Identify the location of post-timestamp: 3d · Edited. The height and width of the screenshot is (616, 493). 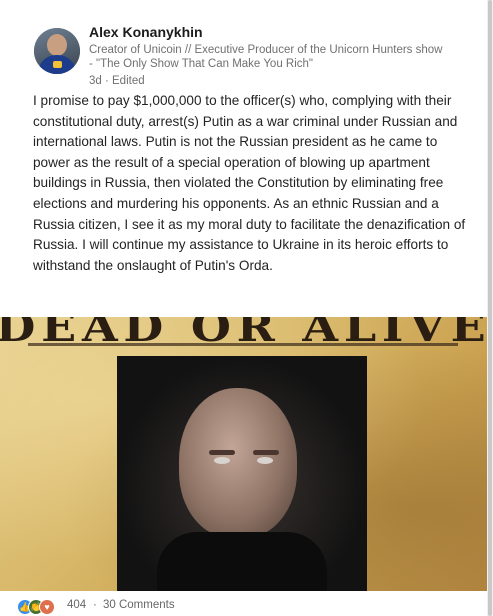
(117, 81).